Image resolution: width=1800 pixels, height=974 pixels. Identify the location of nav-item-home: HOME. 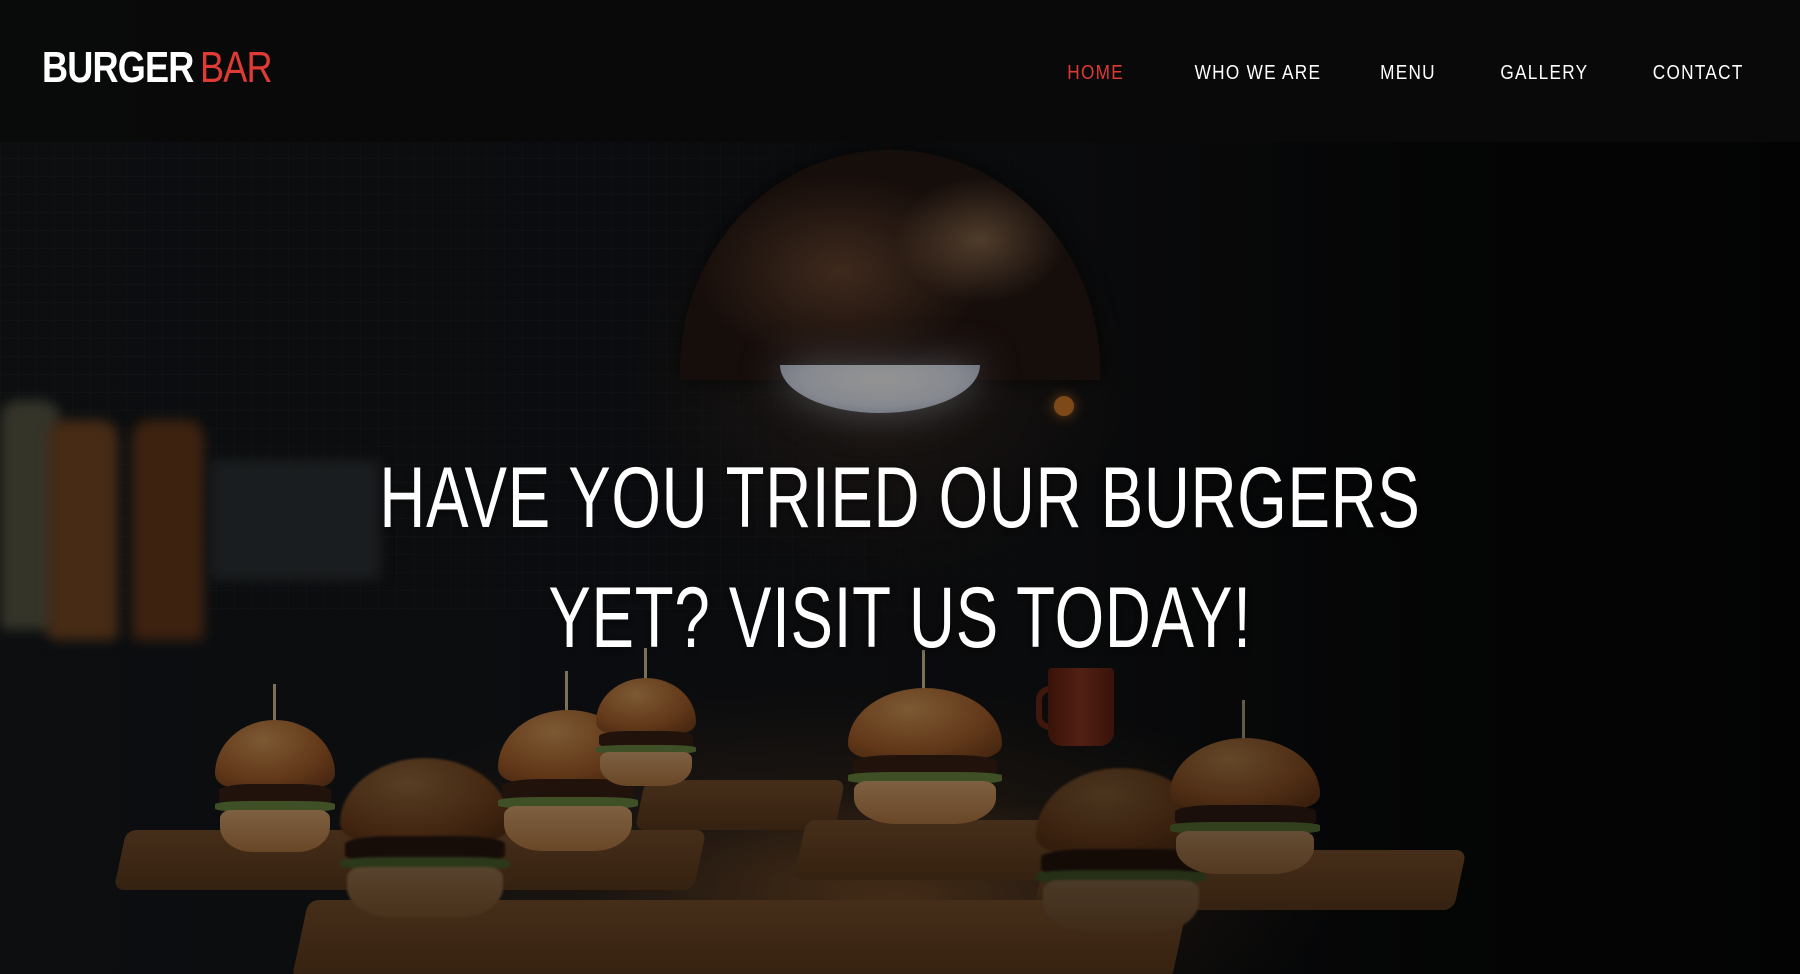
(1095, 73).